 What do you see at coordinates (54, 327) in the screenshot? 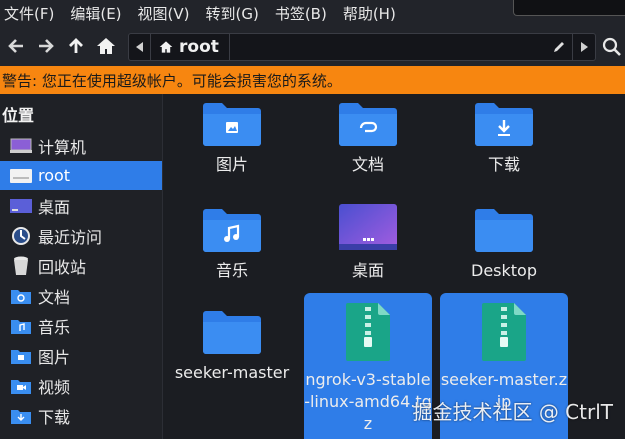
I see `sidebar-item-label: 音乐` at bounding box center [54, 327].